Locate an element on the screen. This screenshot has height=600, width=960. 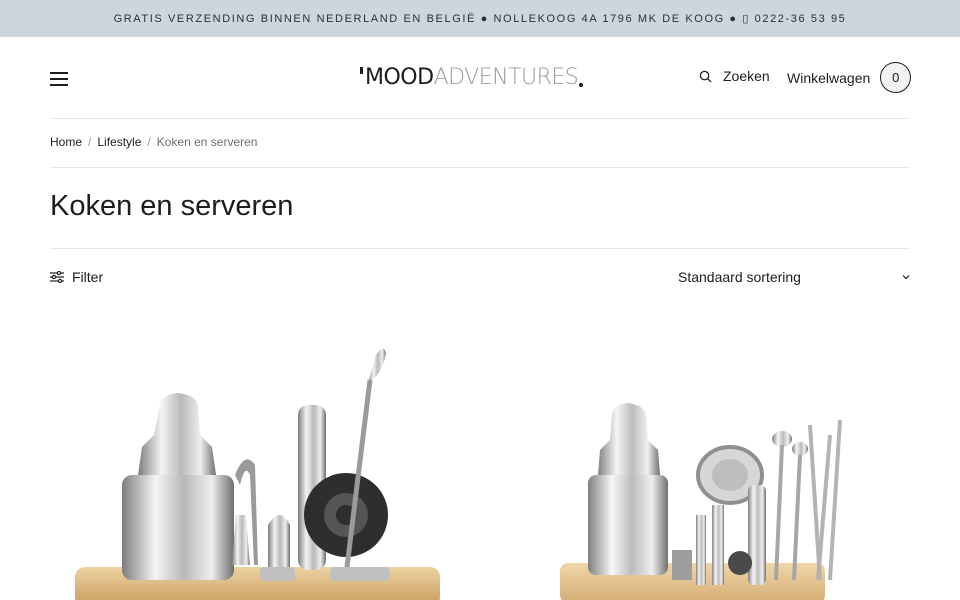
site-logo: MOOD ADVENTURES is located at coordinates (480, 78).